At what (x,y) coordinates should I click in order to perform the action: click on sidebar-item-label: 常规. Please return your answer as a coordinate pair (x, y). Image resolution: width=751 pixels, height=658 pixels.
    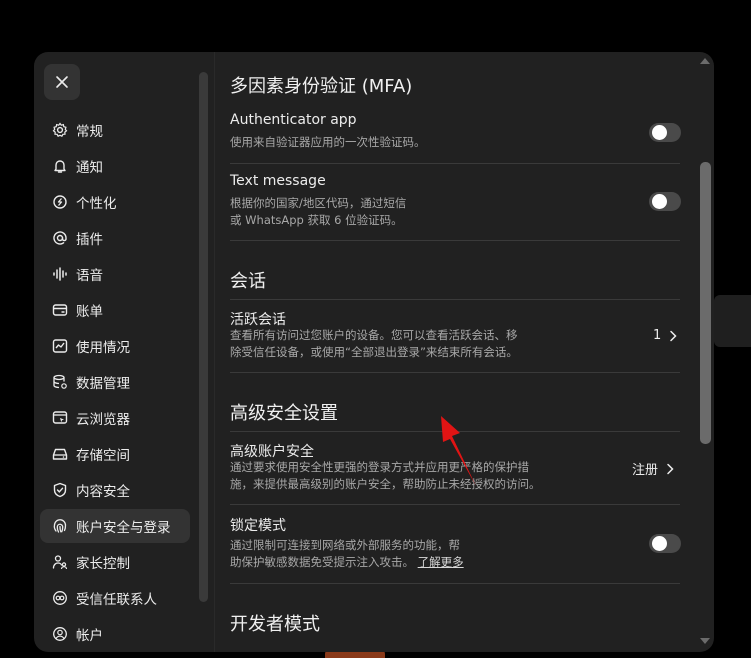
    Looking at the image, I should click on (89, 132).